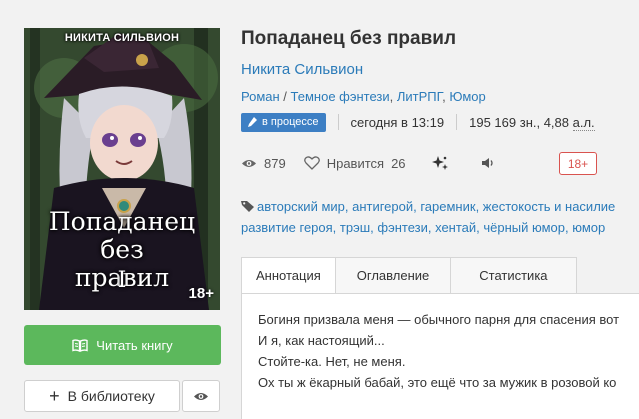  I want to click on genre-link: Темное фэнтези, so click(340, 96).